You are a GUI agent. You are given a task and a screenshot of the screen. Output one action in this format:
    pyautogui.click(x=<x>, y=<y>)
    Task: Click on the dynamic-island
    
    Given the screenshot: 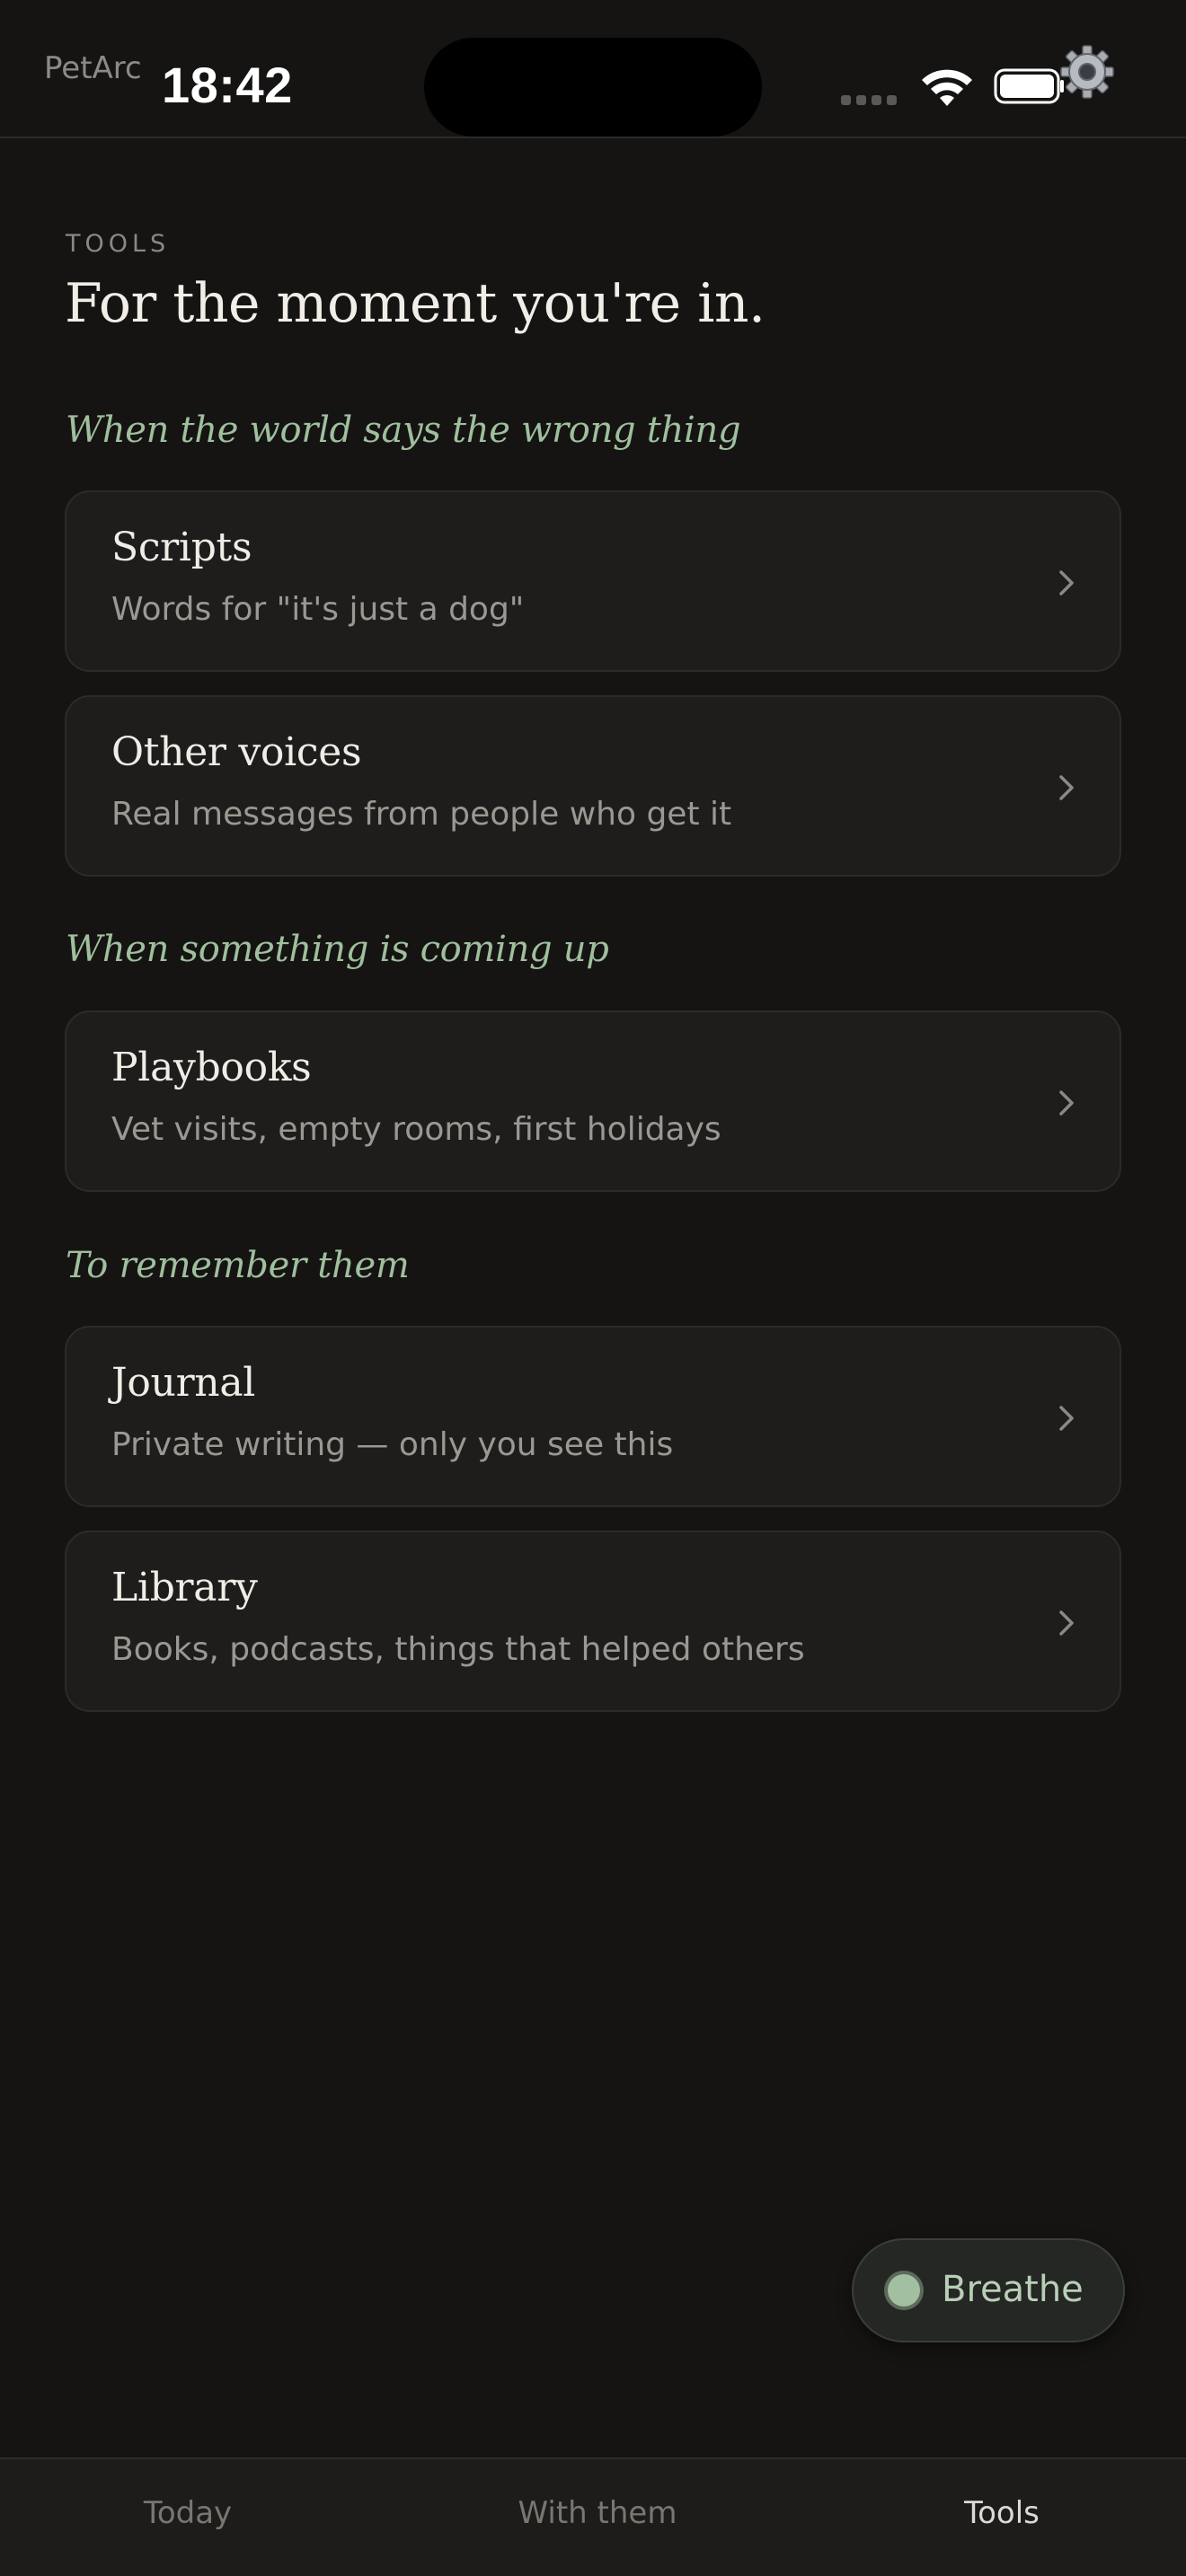 What is the action you would take?
    pyautogui.click(x=593, y=87)
    